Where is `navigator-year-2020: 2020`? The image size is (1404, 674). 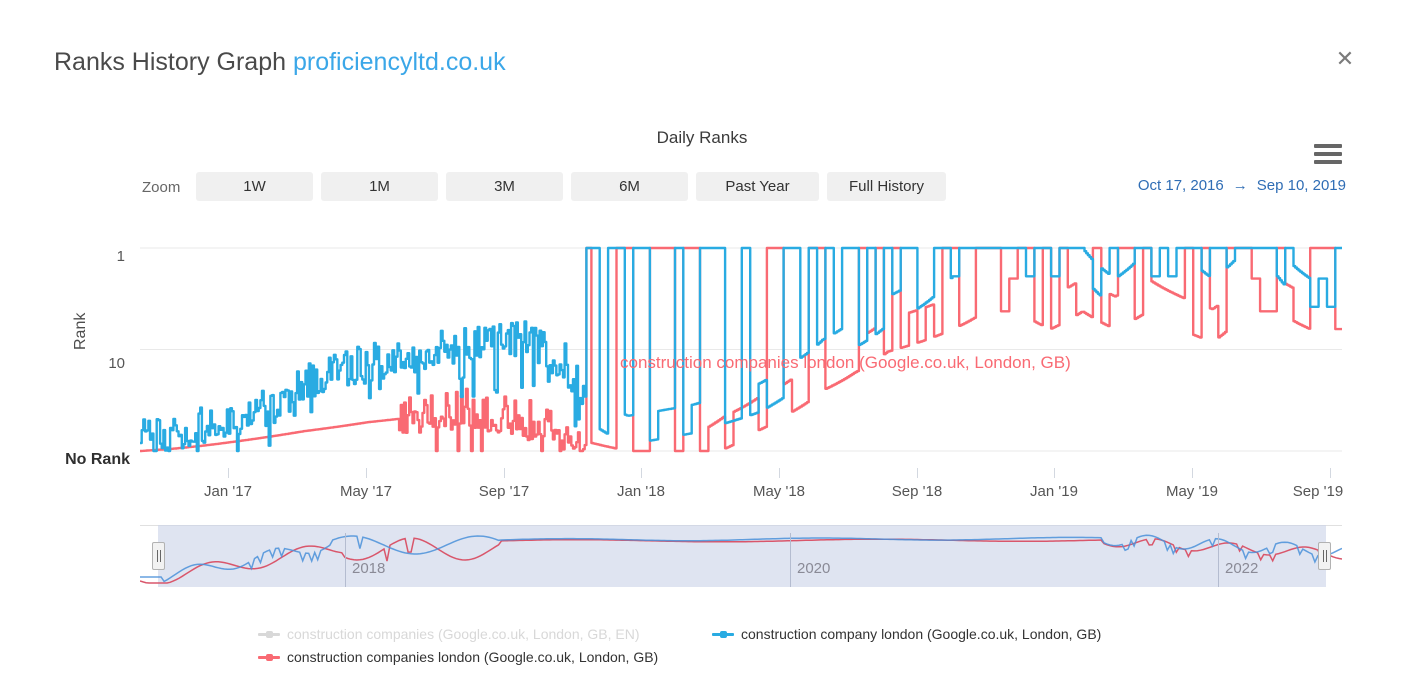 navigator-year-2020: 2020 is located at coordinates (814, 568).